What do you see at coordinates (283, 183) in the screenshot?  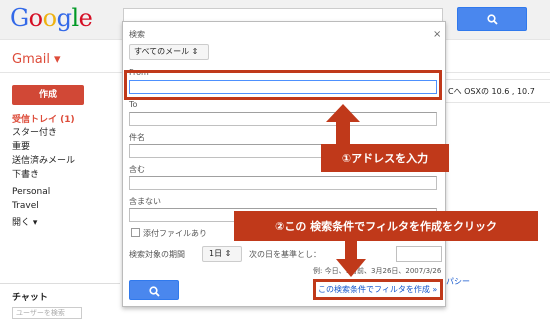 I see `has-words-field` at bounding box center [283, 183].